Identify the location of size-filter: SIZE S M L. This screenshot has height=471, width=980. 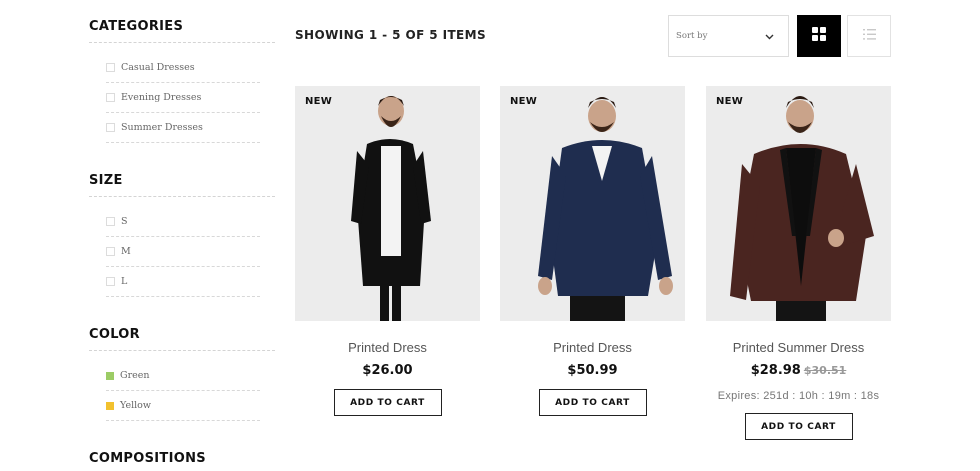
(182, 233).